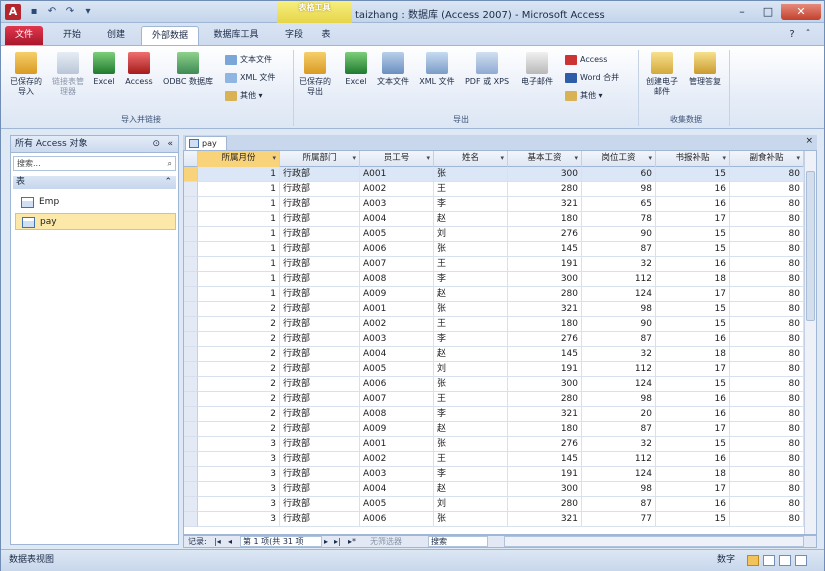 This screenshot has width=825, height=571. I want to click on table-cell: 124, so click(619, 474).